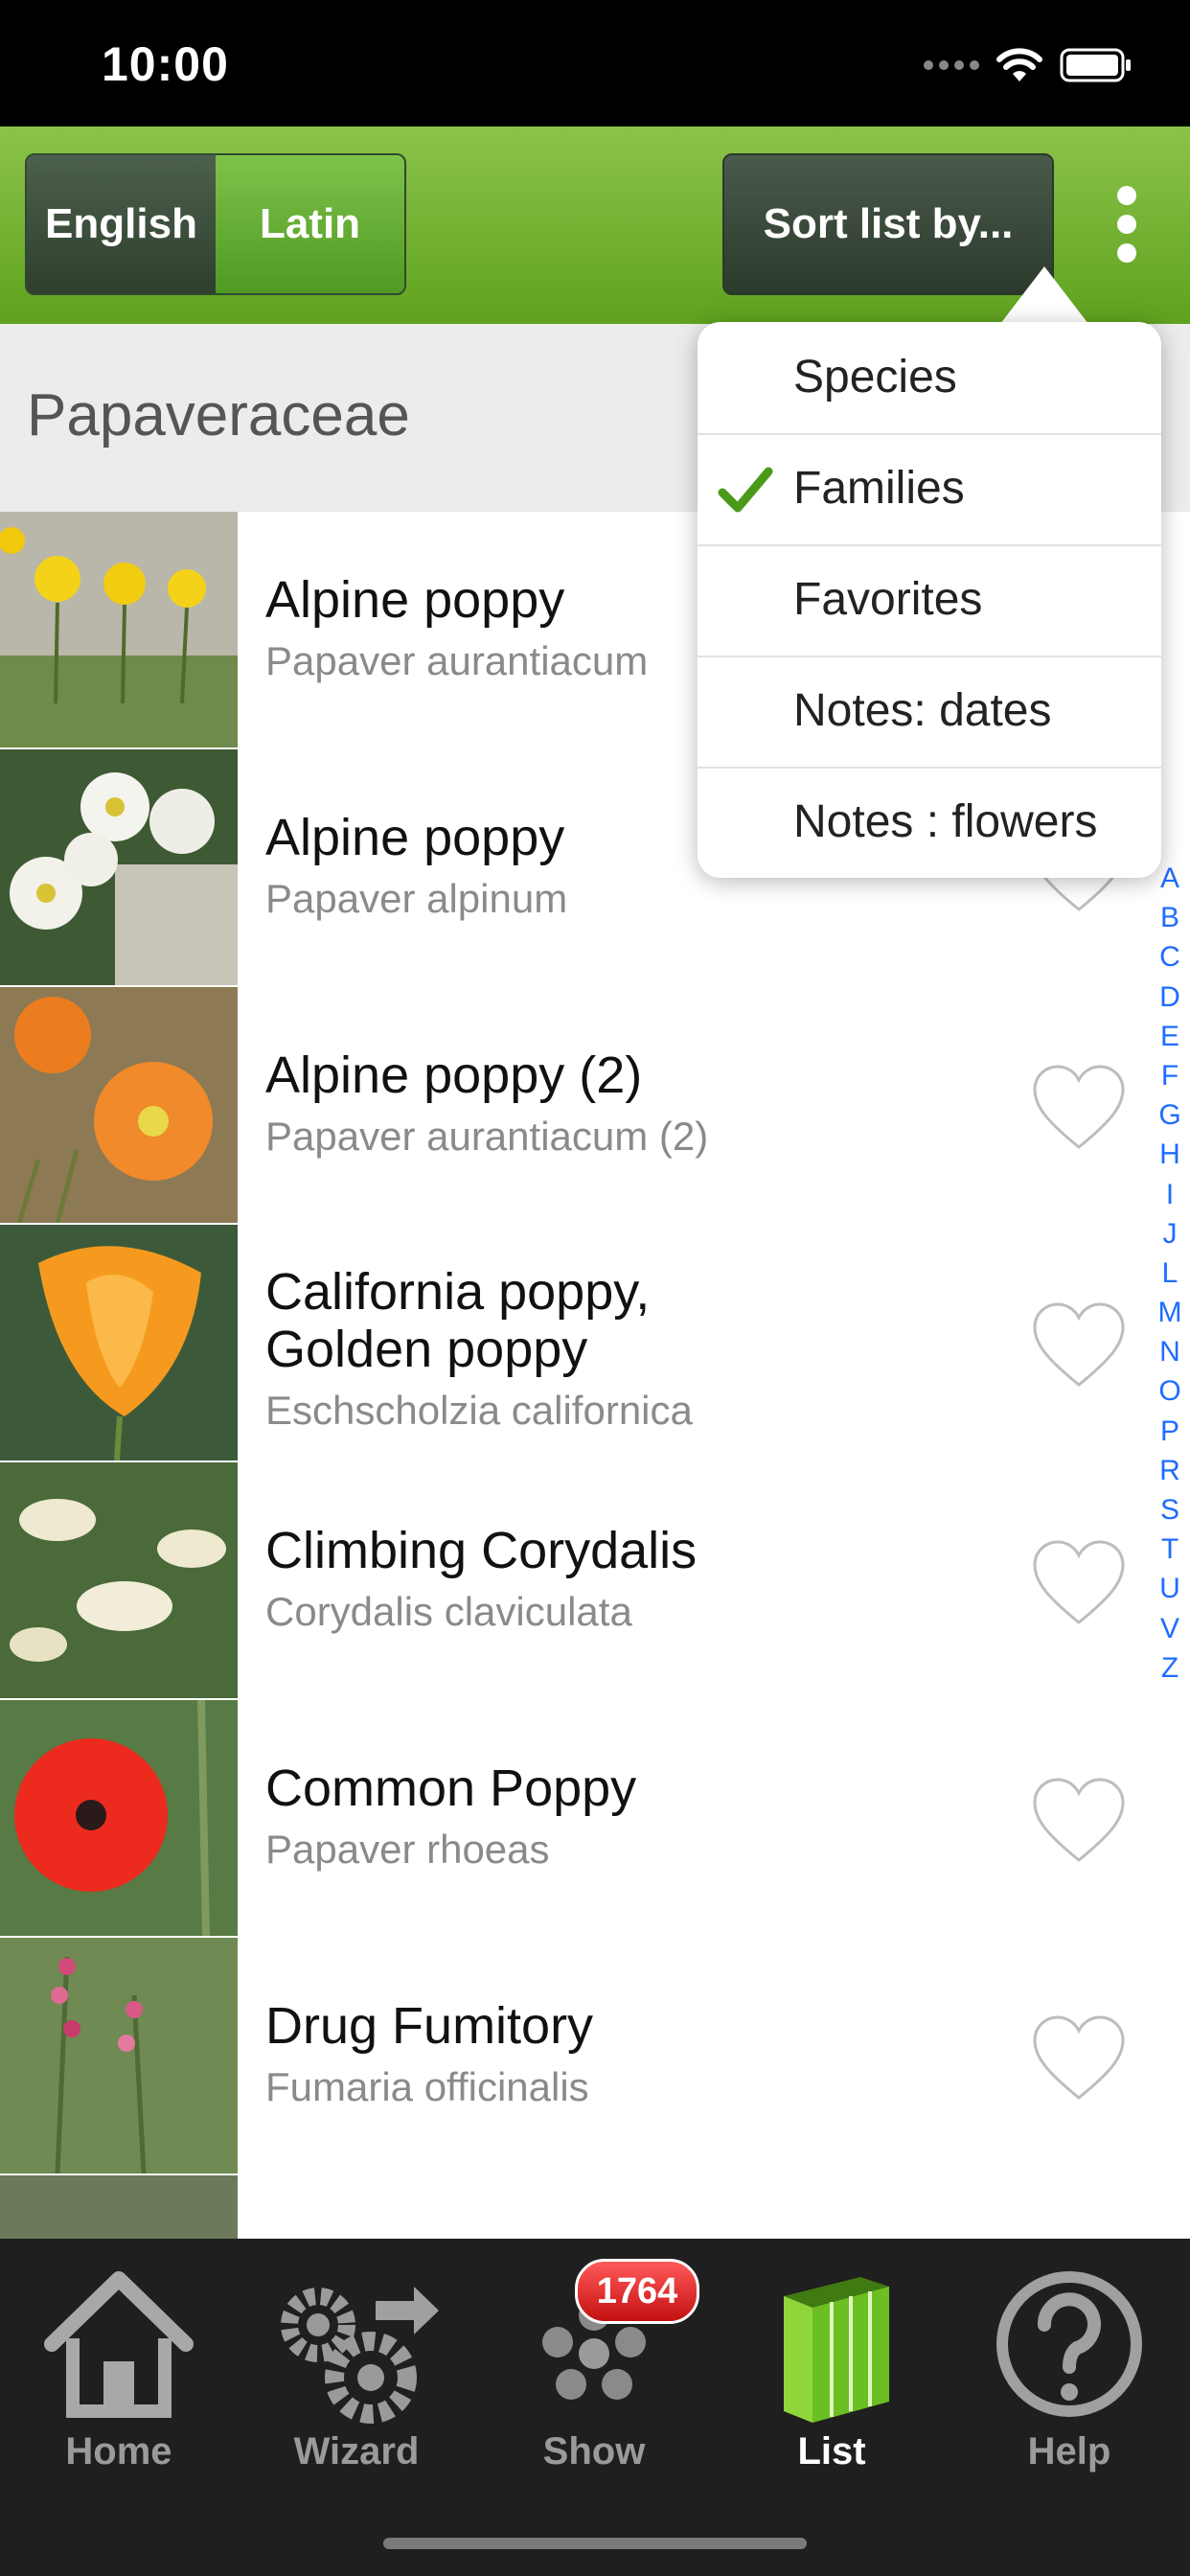 Image resolution: width=1190 pixels, height=2576 pixels. I want to click on row-text: Drug Fumitory Fumaria officinalis, so click(562, 2054).